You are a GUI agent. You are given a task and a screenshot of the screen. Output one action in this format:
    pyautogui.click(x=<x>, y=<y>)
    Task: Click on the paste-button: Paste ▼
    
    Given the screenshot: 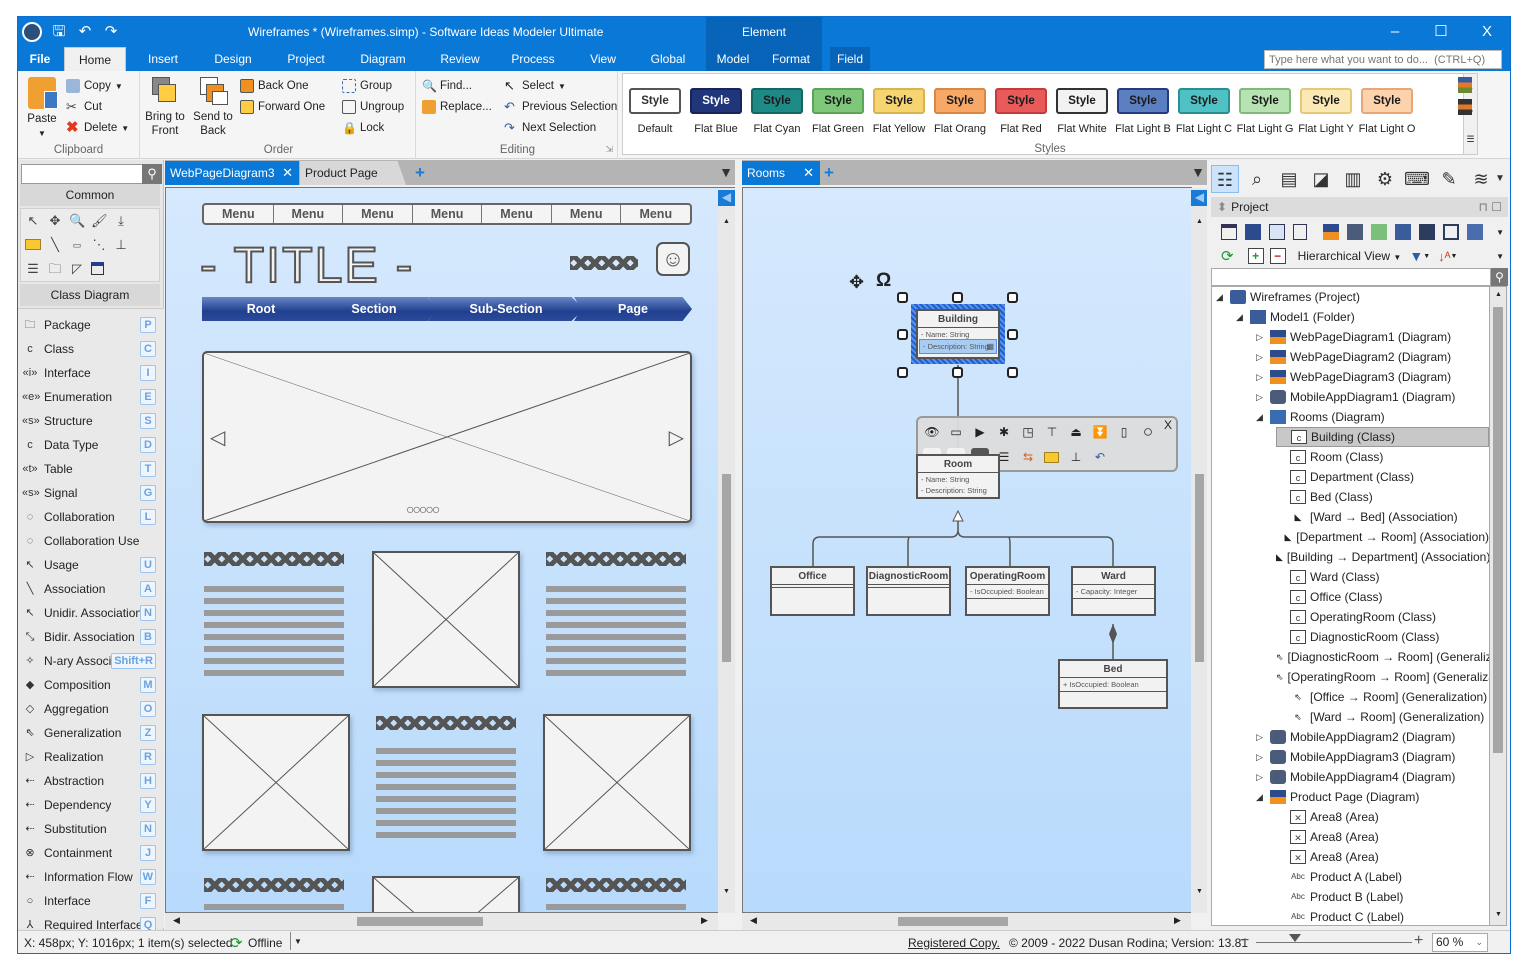 What is the action you would take?
    pyautogui.click(x=42, y=109)
    